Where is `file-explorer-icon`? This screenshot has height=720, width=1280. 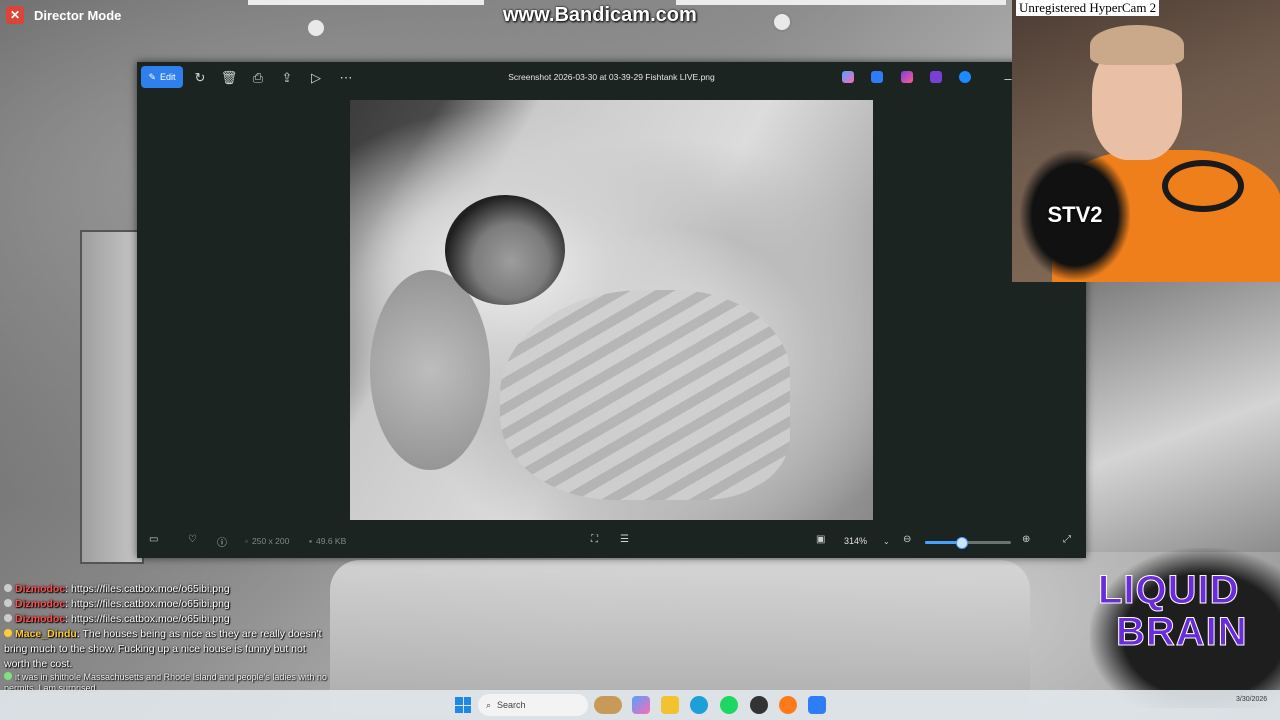
file-explorer-icon is located at coordinates (670, 705).